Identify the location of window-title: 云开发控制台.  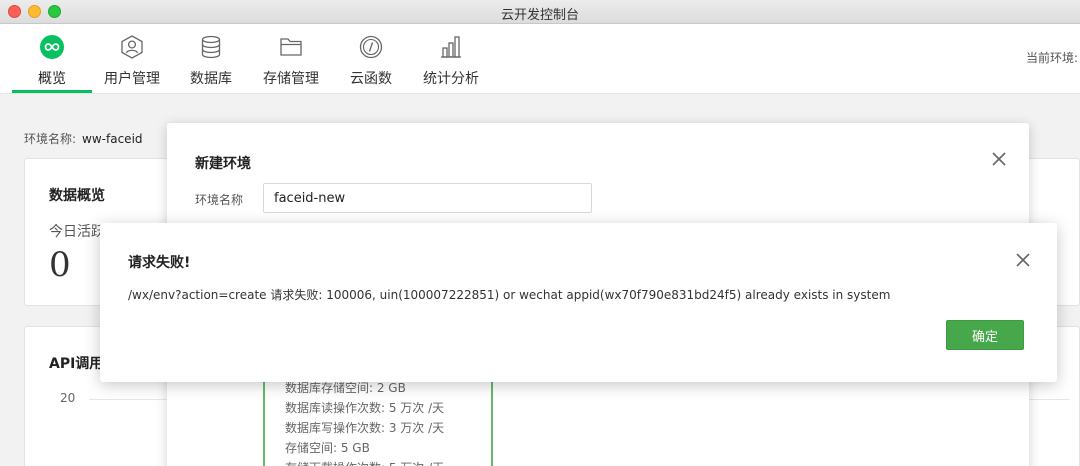
(539, 15).